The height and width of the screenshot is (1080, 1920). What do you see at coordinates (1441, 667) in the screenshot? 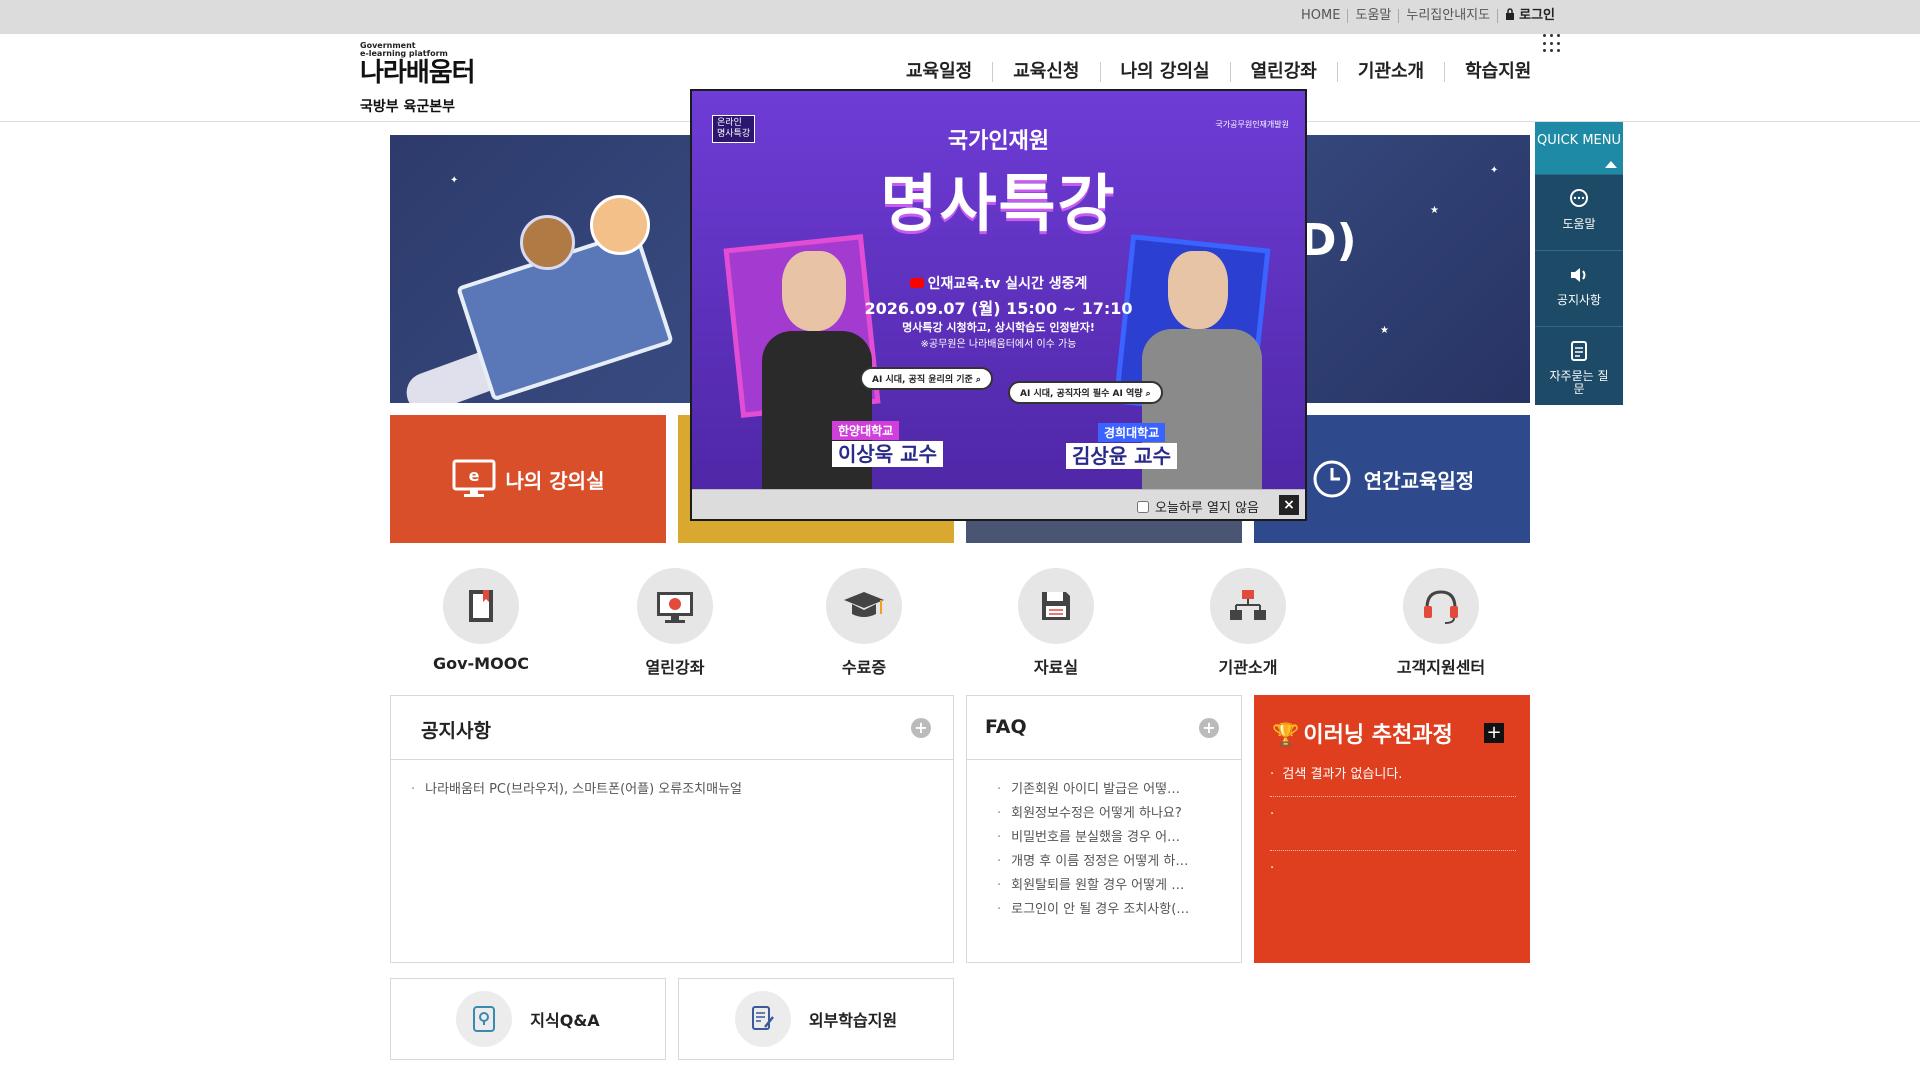
I see `shortcut-customer-center-label: 고객지원센터` at bounding box center [1441, 667].